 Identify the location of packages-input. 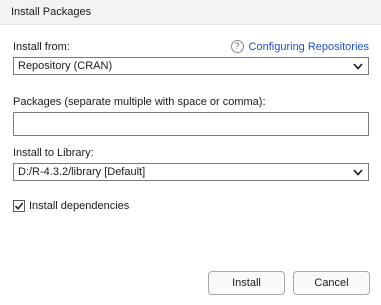
(191, 124).